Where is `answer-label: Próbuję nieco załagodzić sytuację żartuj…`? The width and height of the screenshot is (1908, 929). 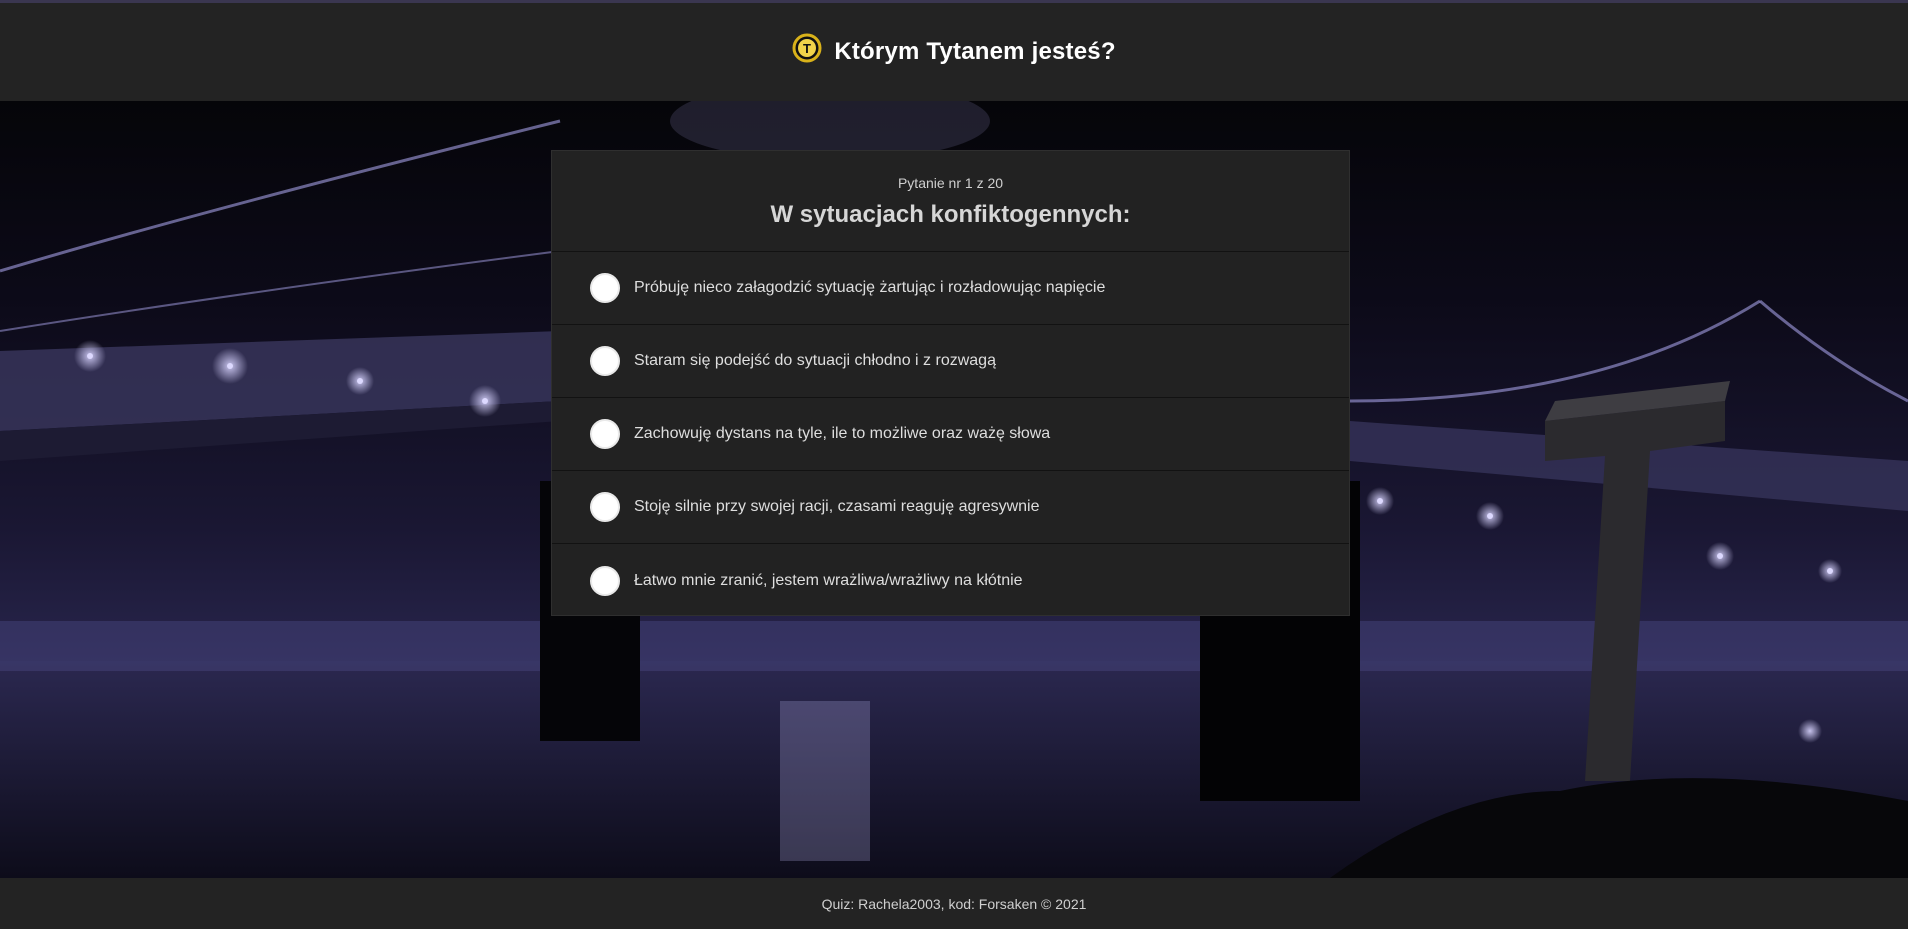
answer-label: Próbuję nieco załagodzić sytuację żartuj… is located at coordinates (870, 287).